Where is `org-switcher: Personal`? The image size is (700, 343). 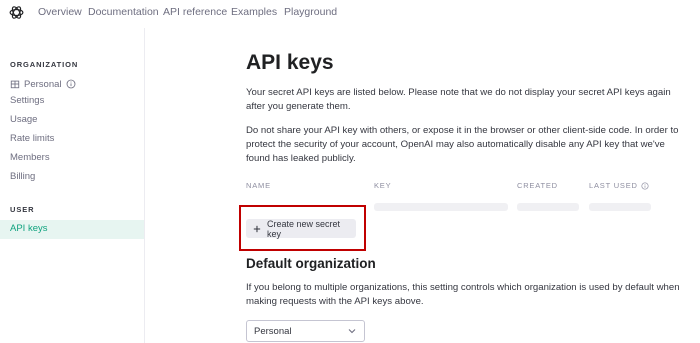 org-switcher: Personal is located at coordinates (43, 84).